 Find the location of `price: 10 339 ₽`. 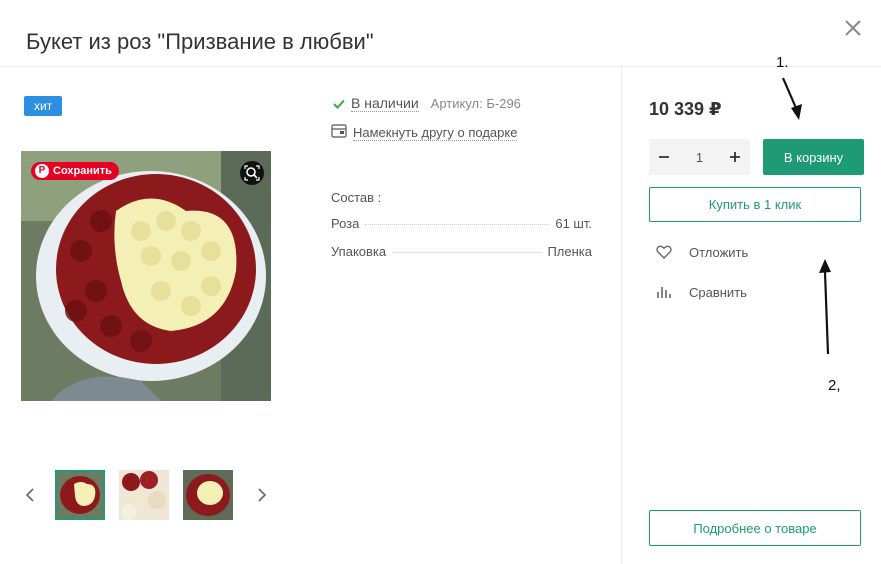

price: 10 339 ₽ is located at coordinates (685, 109).